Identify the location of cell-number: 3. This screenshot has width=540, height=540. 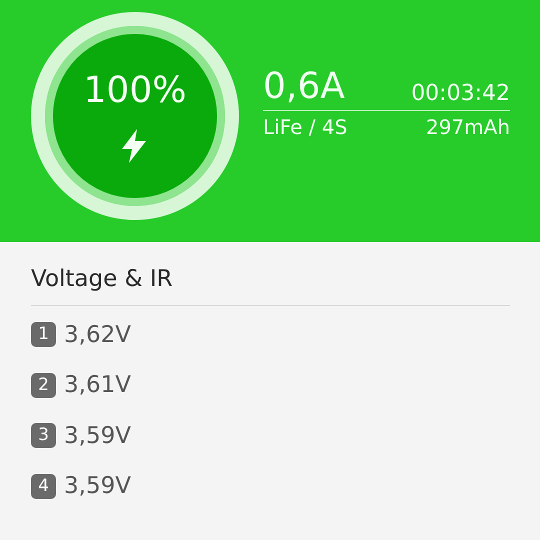
(43, 435).